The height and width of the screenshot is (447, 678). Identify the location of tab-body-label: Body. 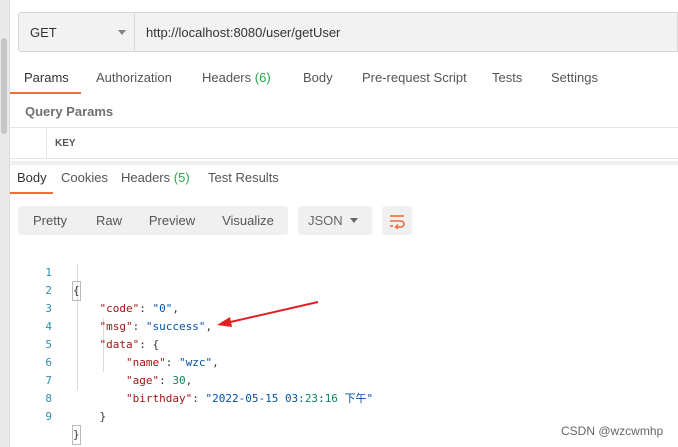
(318, 77).